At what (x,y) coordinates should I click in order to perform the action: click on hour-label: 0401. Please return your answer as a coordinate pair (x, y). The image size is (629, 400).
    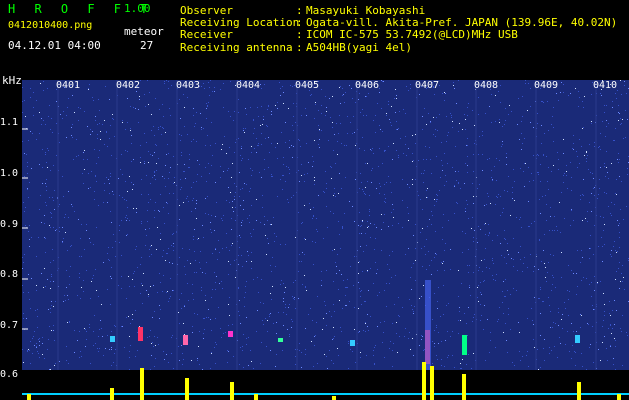
    Looking at the image, I should click on (68, 85).